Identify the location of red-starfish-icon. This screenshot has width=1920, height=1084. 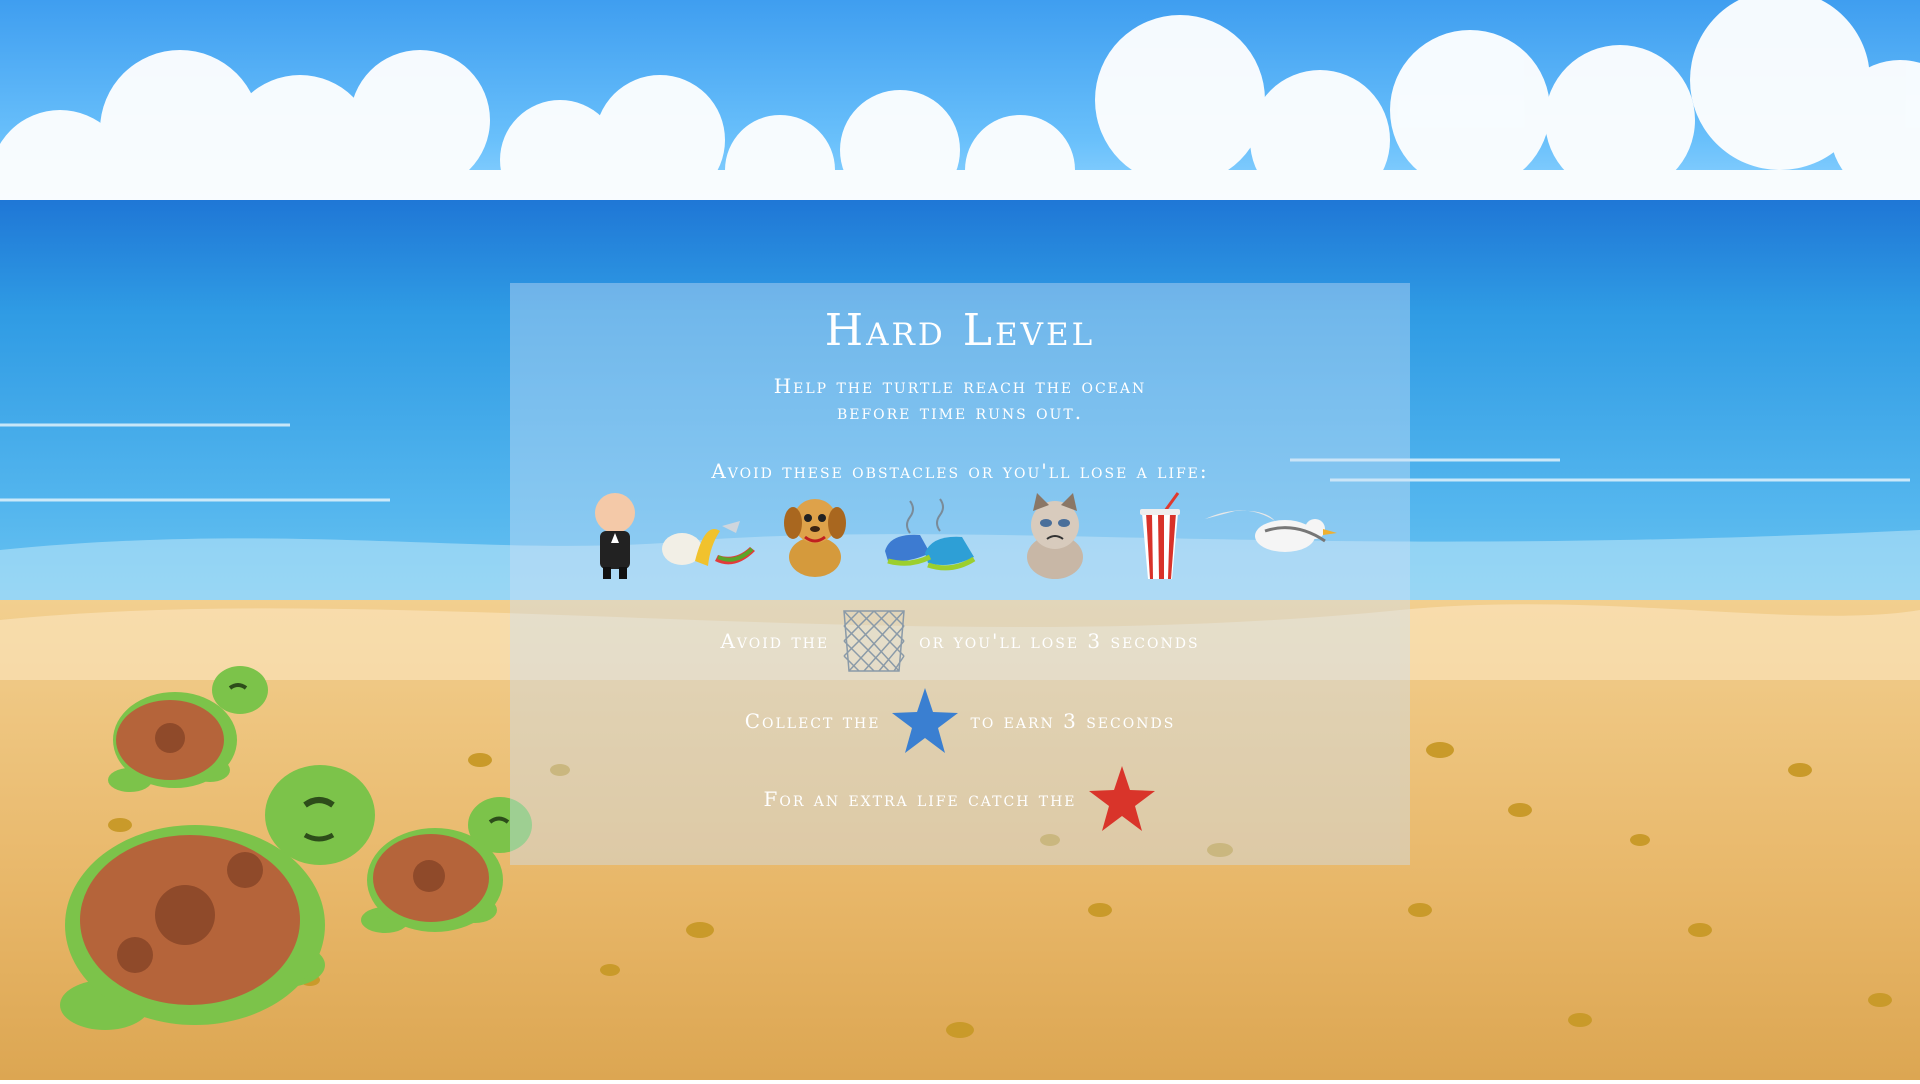
(1121, 798).